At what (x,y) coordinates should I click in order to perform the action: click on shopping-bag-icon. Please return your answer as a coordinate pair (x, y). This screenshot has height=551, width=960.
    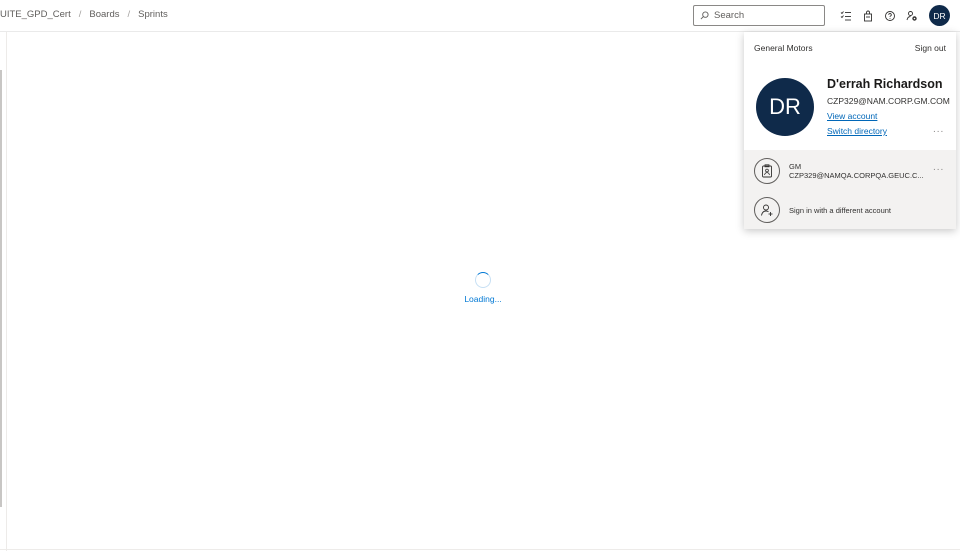
    Looking at the image, I should click on (868, 16).